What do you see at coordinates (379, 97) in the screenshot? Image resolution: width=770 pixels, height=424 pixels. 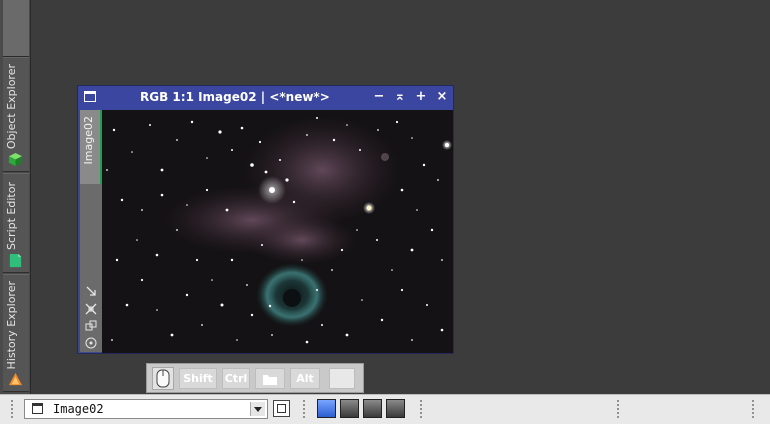 I see `minimize-button: −` at bounding box center [379, 97].